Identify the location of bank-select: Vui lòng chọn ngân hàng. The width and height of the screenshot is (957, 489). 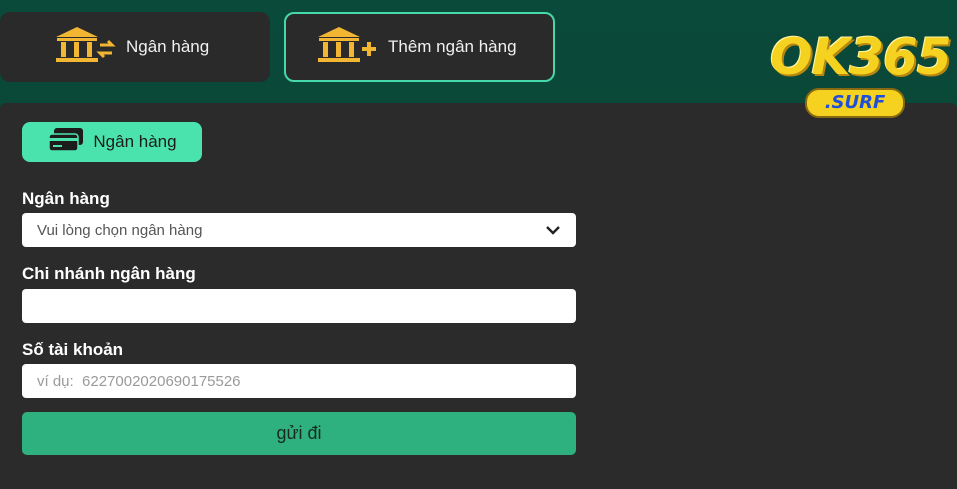
(299, 230).